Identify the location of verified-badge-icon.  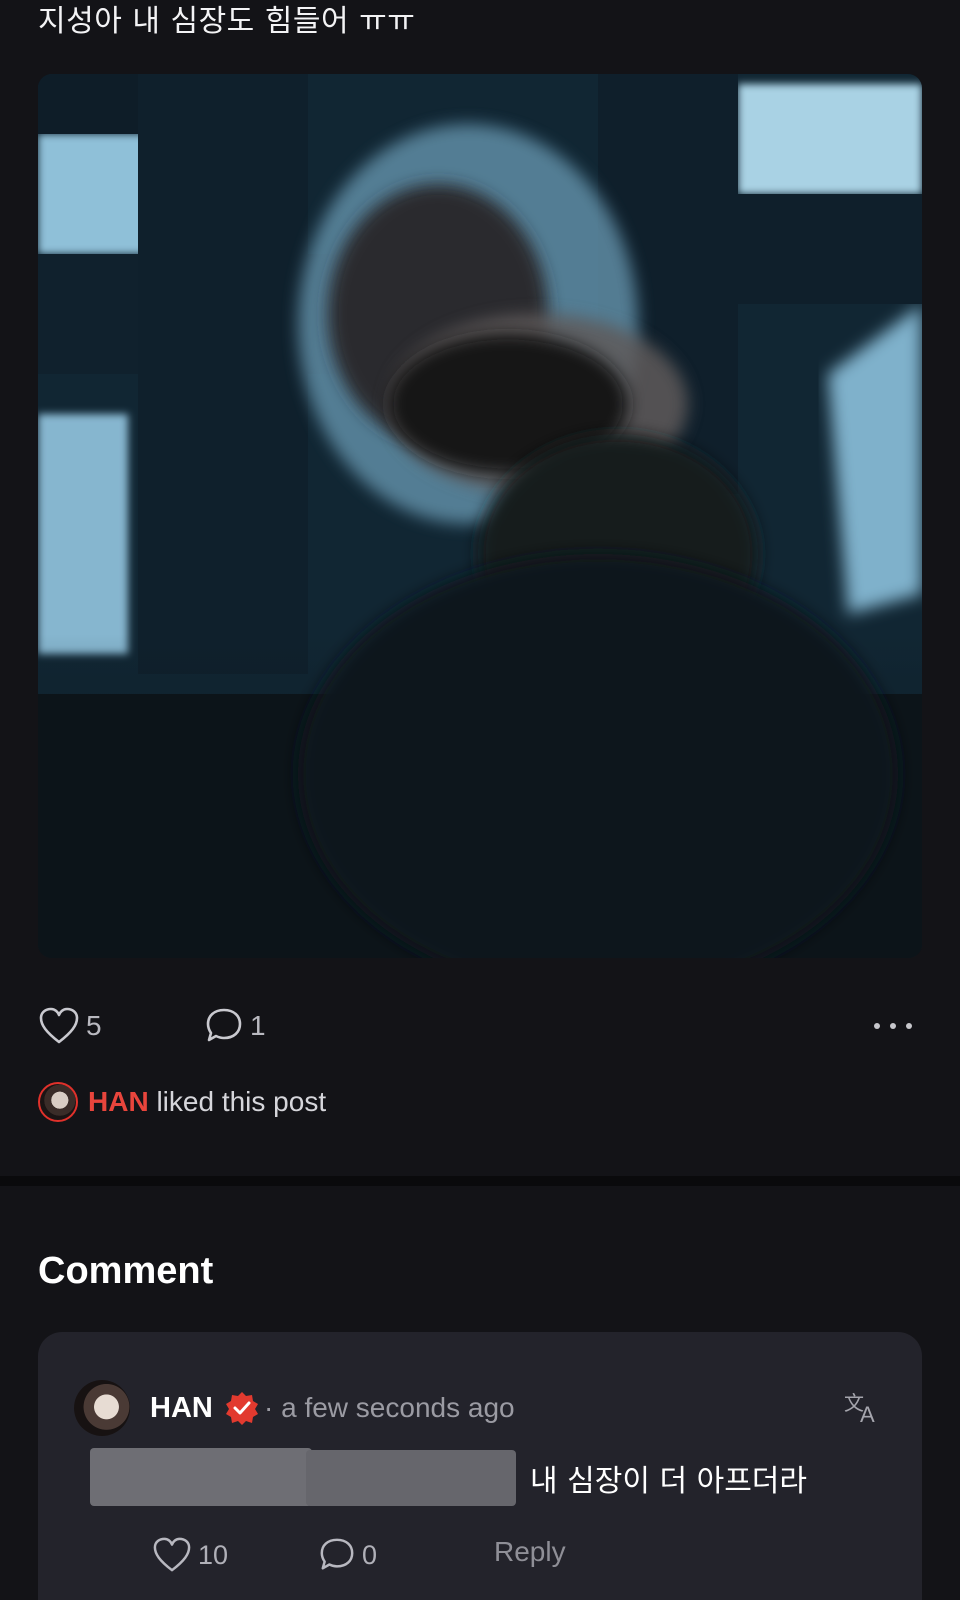
(242, 1410).